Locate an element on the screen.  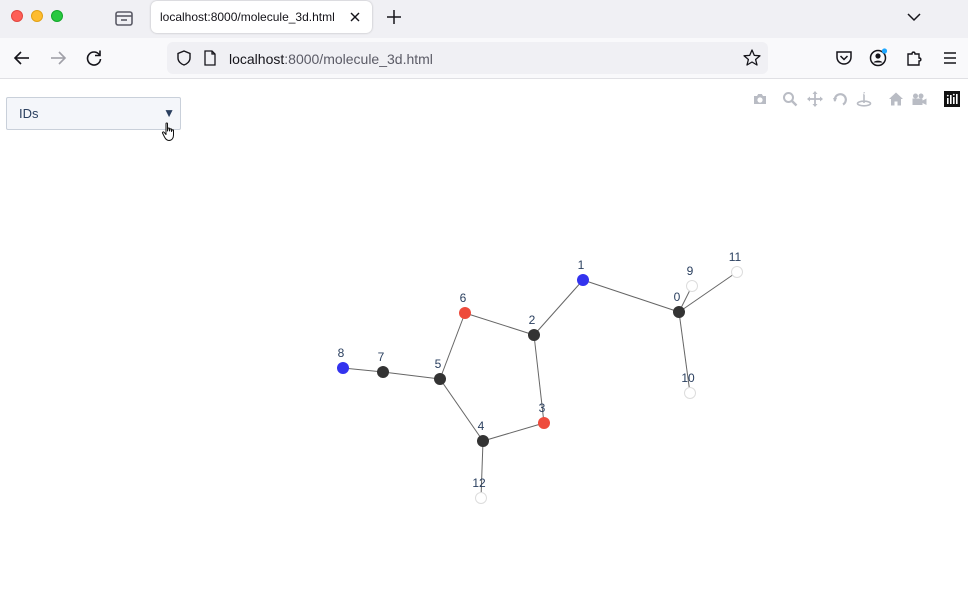
atom-12-label: 12 is located at coordinates (479, 483).